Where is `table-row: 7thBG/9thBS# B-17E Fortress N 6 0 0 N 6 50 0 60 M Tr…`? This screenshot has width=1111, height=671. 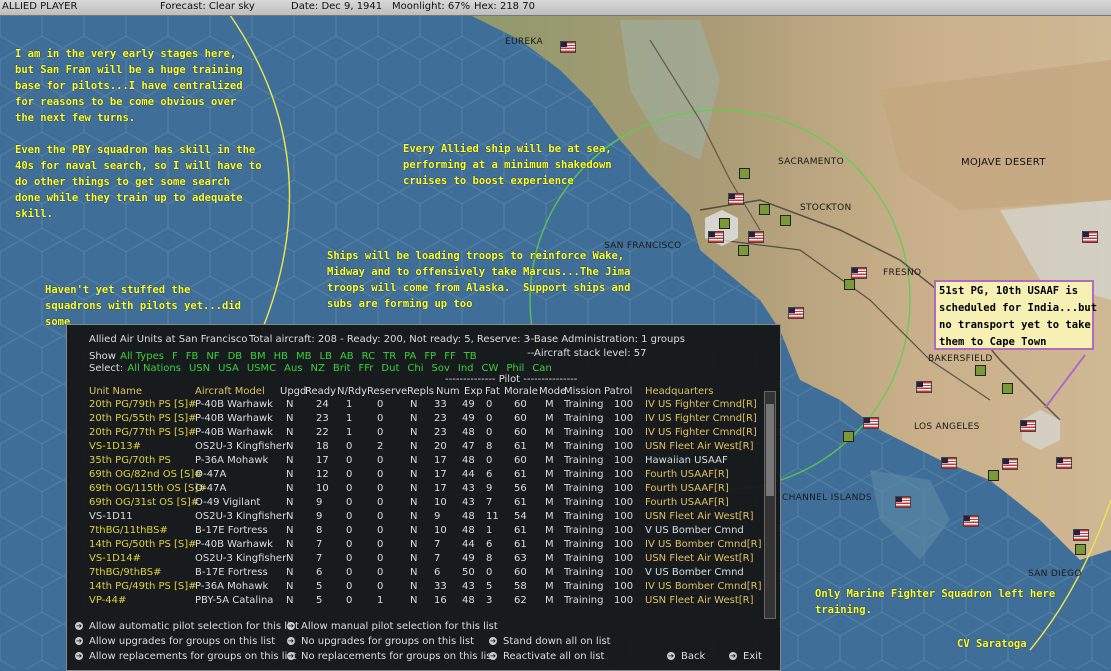 table-row: 7thBG/9thBS# B-17E Fortress N 6 0 0 N 6 50 0 60 M Tr… is located at coordinates (417, 574).